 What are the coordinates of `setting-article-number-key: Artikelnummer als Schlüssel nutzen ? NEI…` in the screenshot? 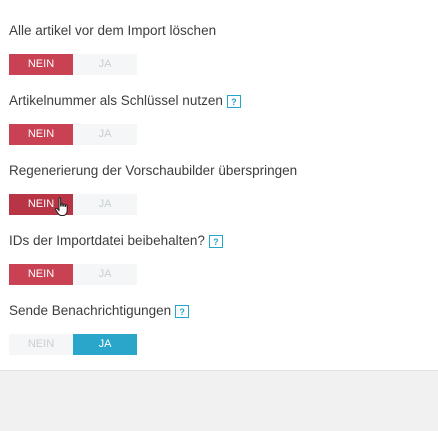 It's located at (125, 118).